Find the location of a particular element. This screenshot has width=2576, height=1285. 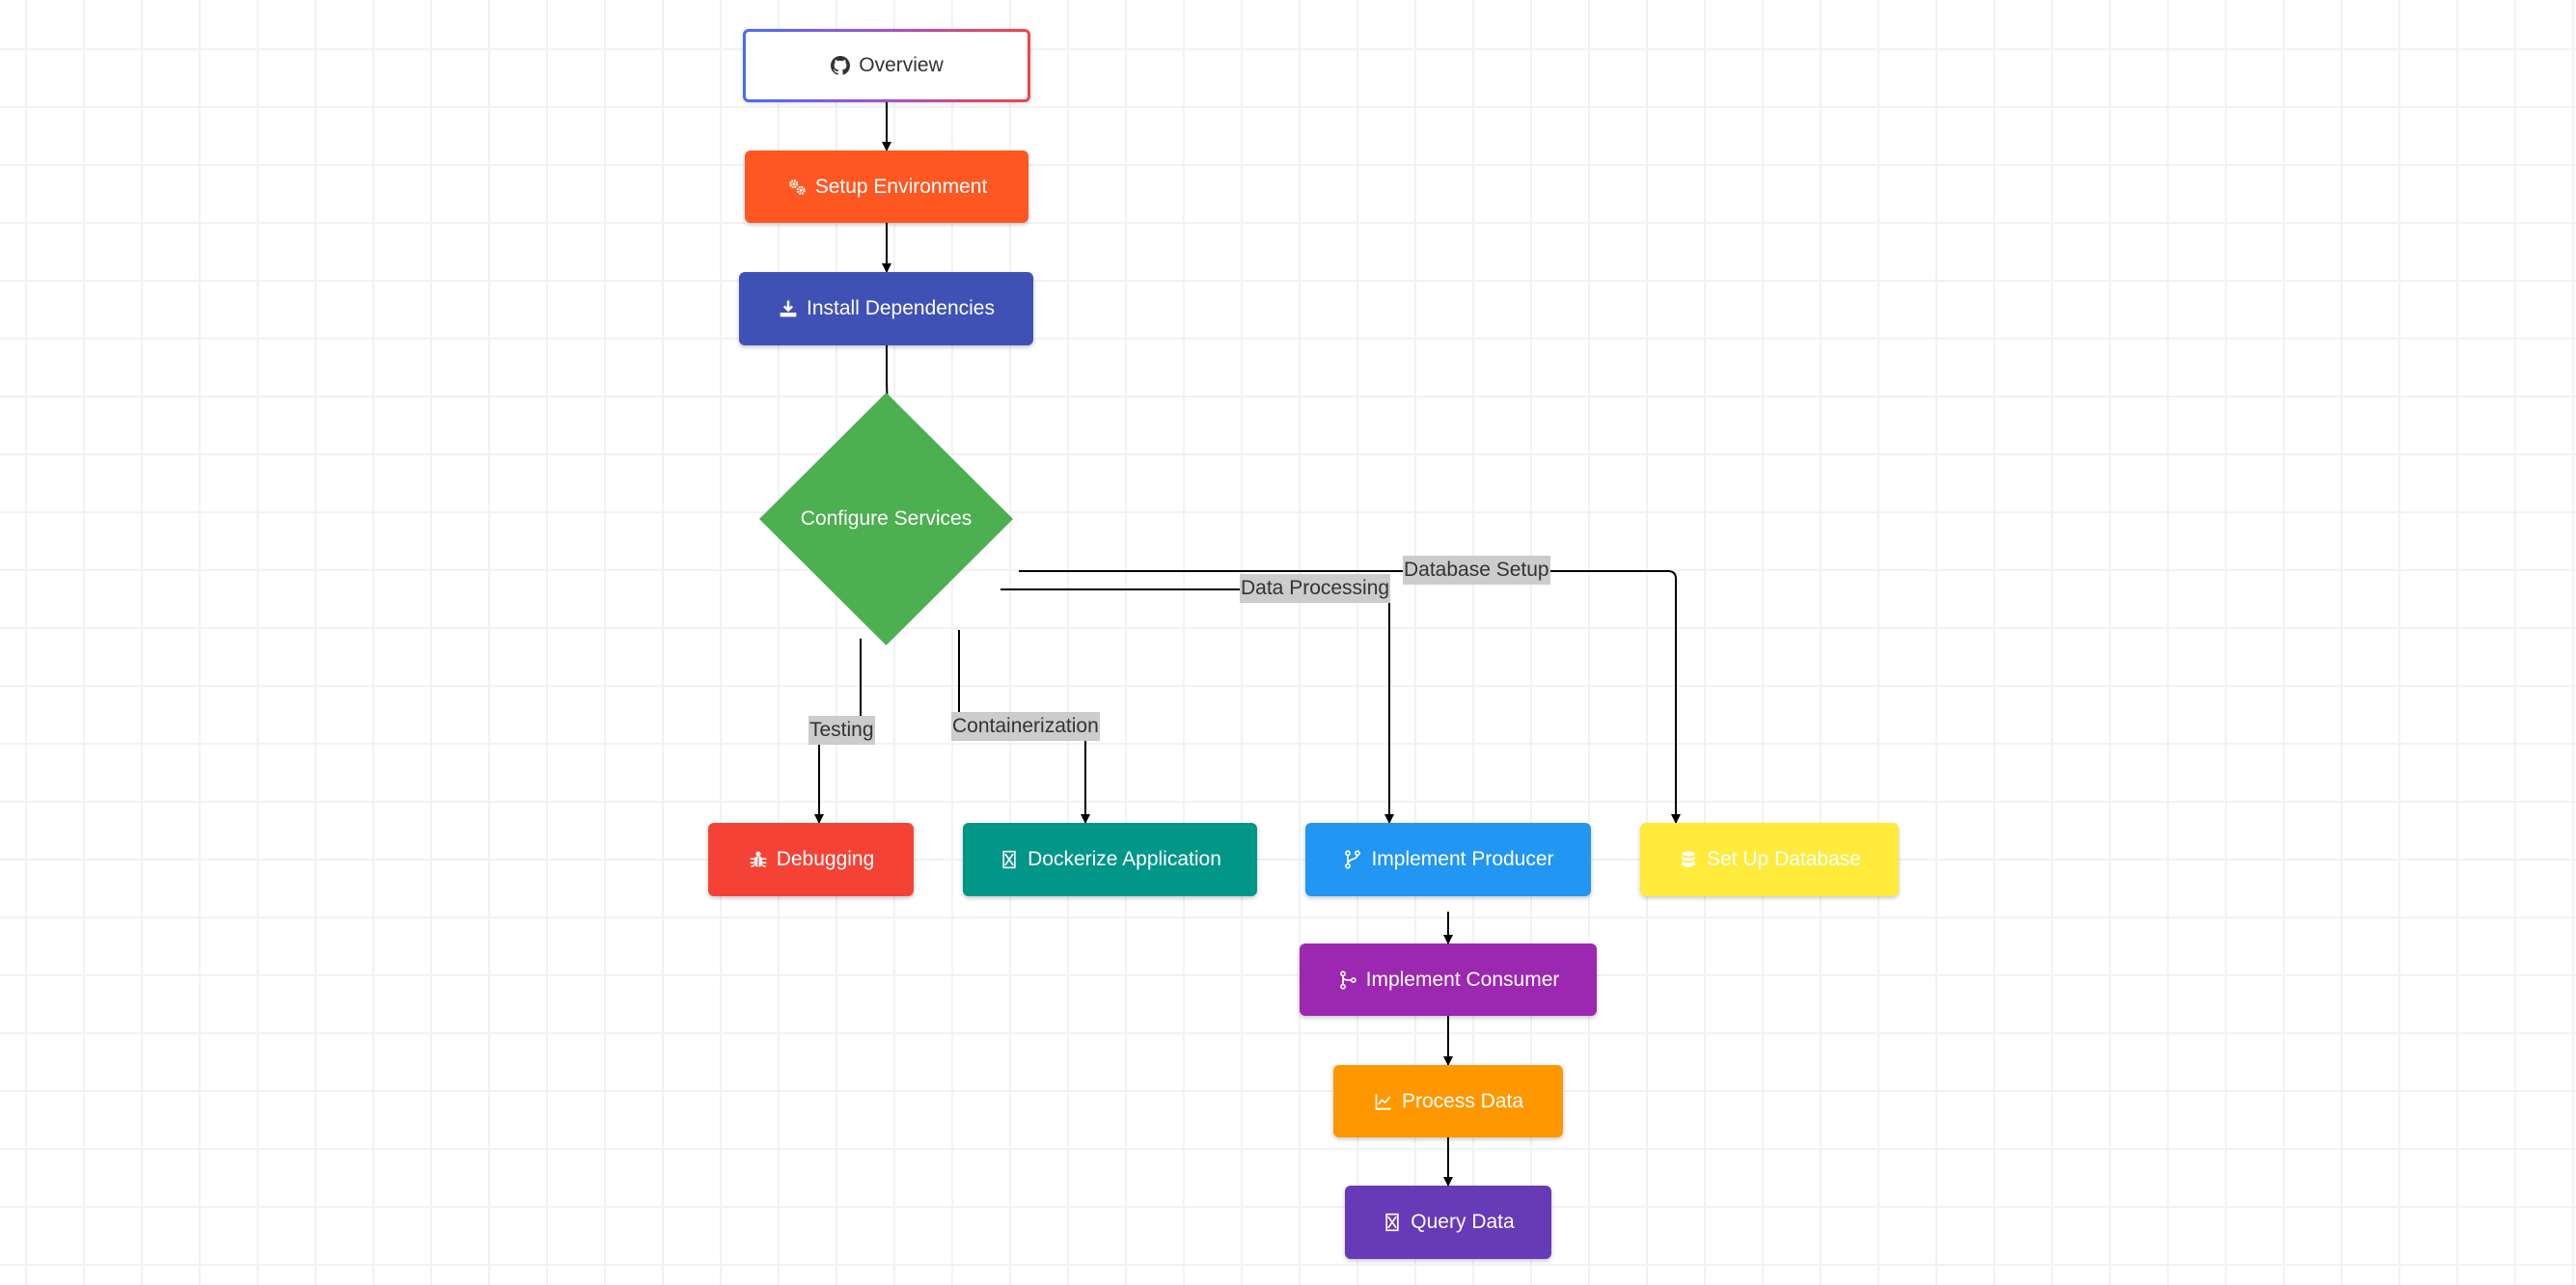

node-process-data-label: Process Data is located at coordinates (1463, 1100).